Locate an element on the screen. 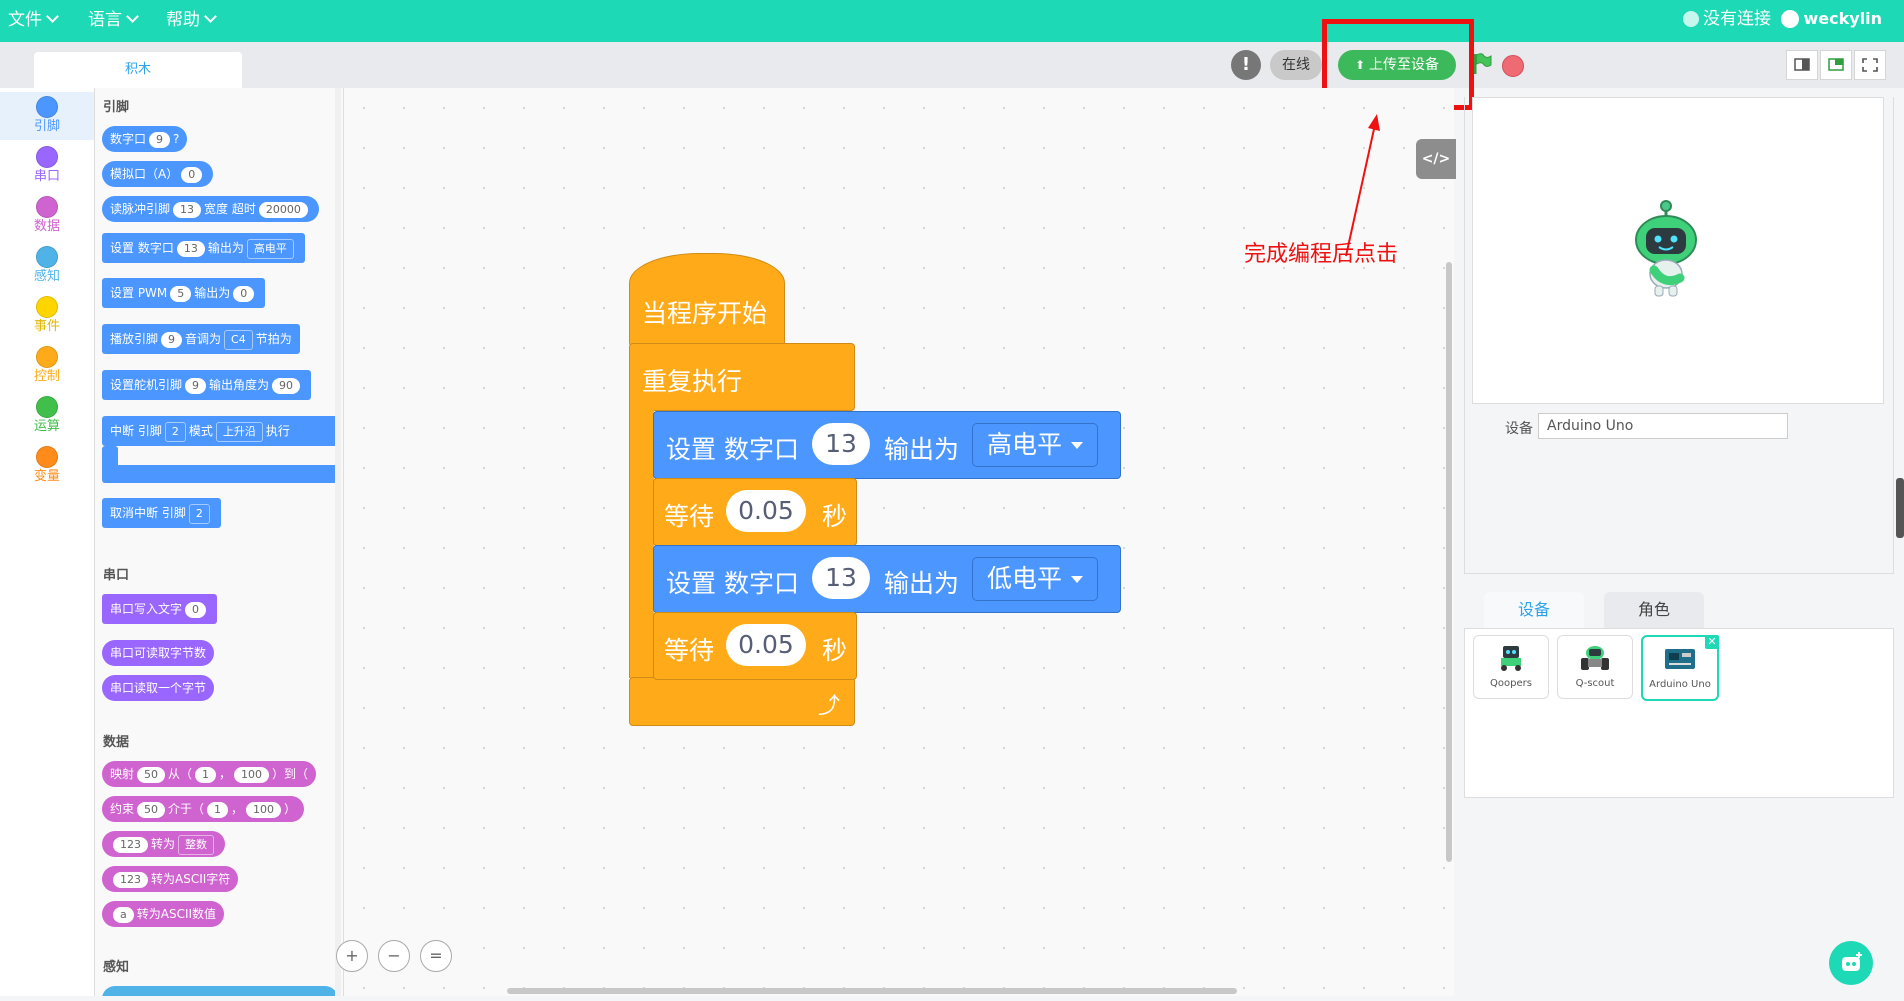 The height and width of the screenshot is (1001, 1904). side-handle is located at coordinates (1900, 508).